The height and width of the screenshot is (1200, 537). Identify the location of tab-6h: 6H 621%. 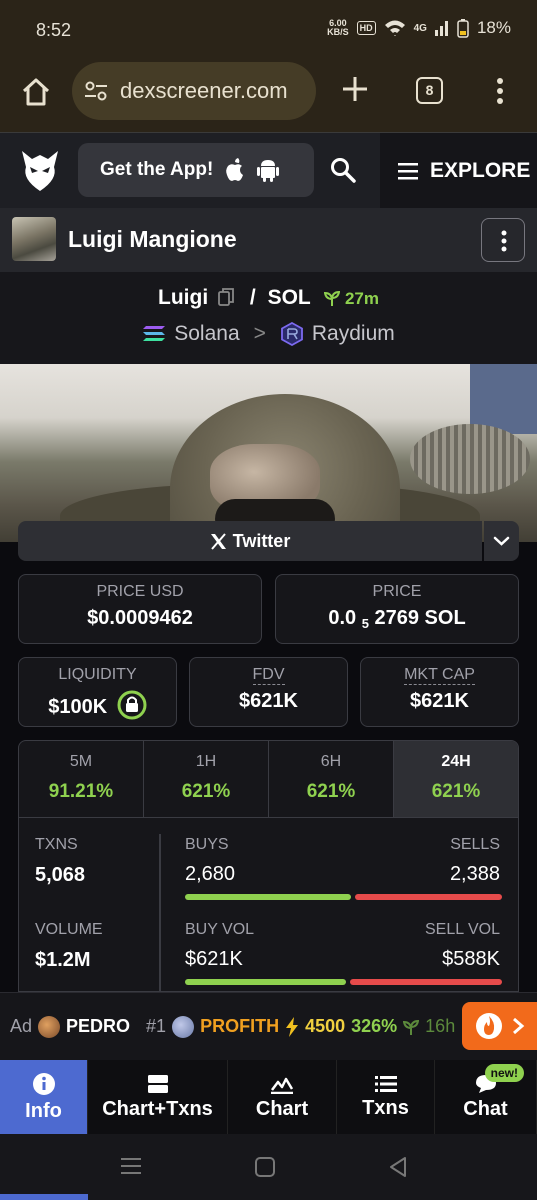
(331, 779).